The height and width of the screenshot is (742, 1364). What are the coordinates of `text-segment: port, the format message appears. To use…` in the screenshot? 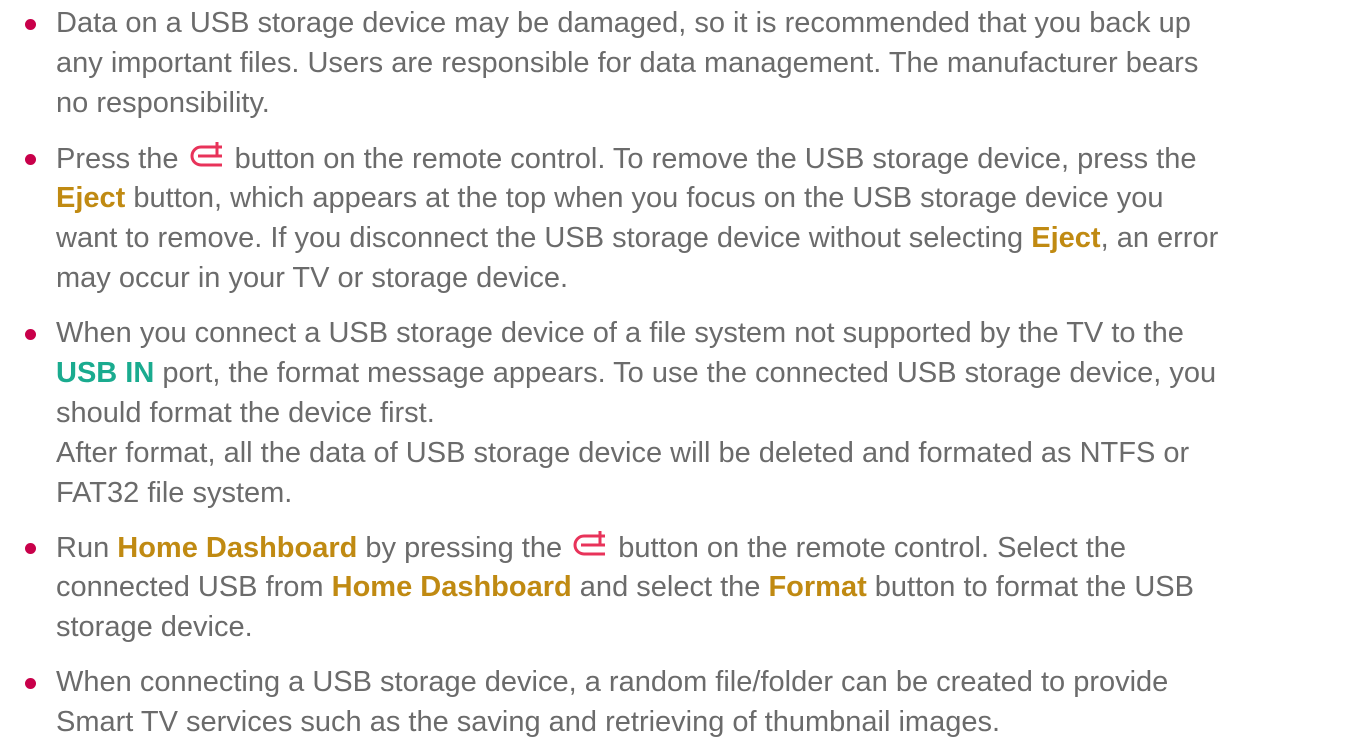 It's located at (685, 373).